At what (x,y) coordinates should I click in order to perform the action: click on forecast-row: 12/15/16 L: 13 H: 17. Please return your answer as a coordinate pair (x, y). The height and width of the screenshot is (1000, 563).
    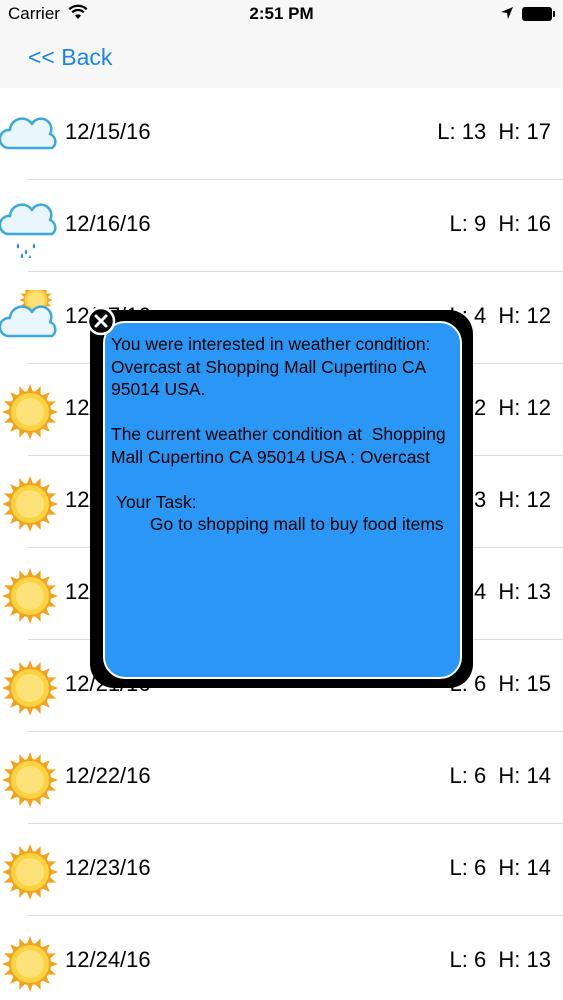
    Looking at the image, I should click on (281, 134).